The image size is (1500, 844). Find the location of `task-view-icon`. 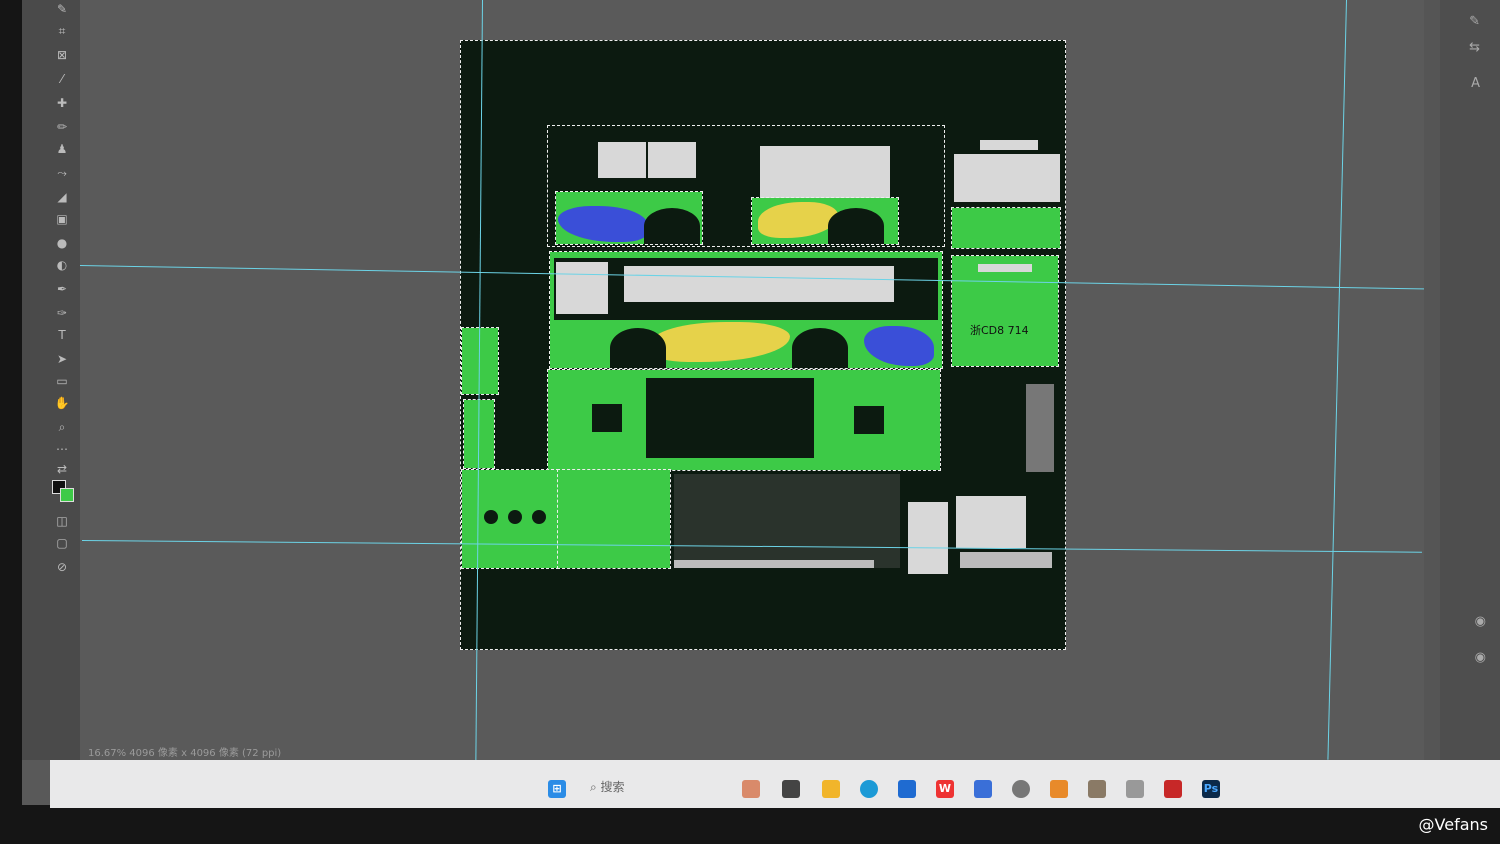

task-view-icon is located at coordinates (791, 789).